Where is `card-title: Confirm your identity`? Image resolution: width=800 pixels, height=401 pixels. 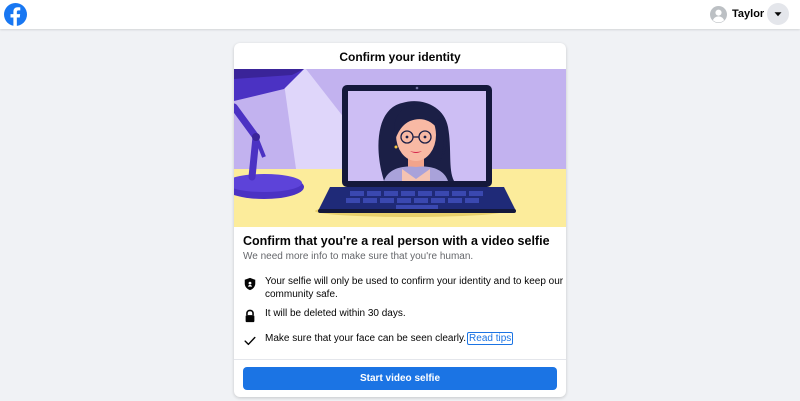 card-title: Confirm your identity is located at coordinates (400, 57).